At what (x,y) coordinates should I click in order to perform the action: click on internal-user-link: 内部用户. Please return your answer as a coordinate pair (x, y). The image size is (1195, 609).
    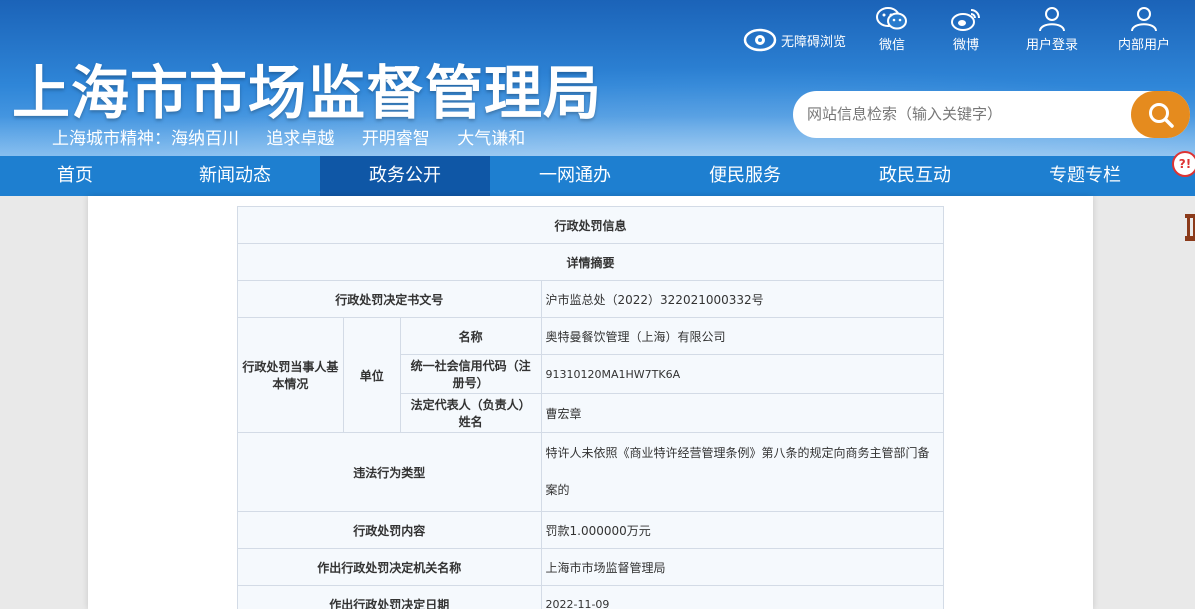
    Looking at the image, I should click on (1144, 29).